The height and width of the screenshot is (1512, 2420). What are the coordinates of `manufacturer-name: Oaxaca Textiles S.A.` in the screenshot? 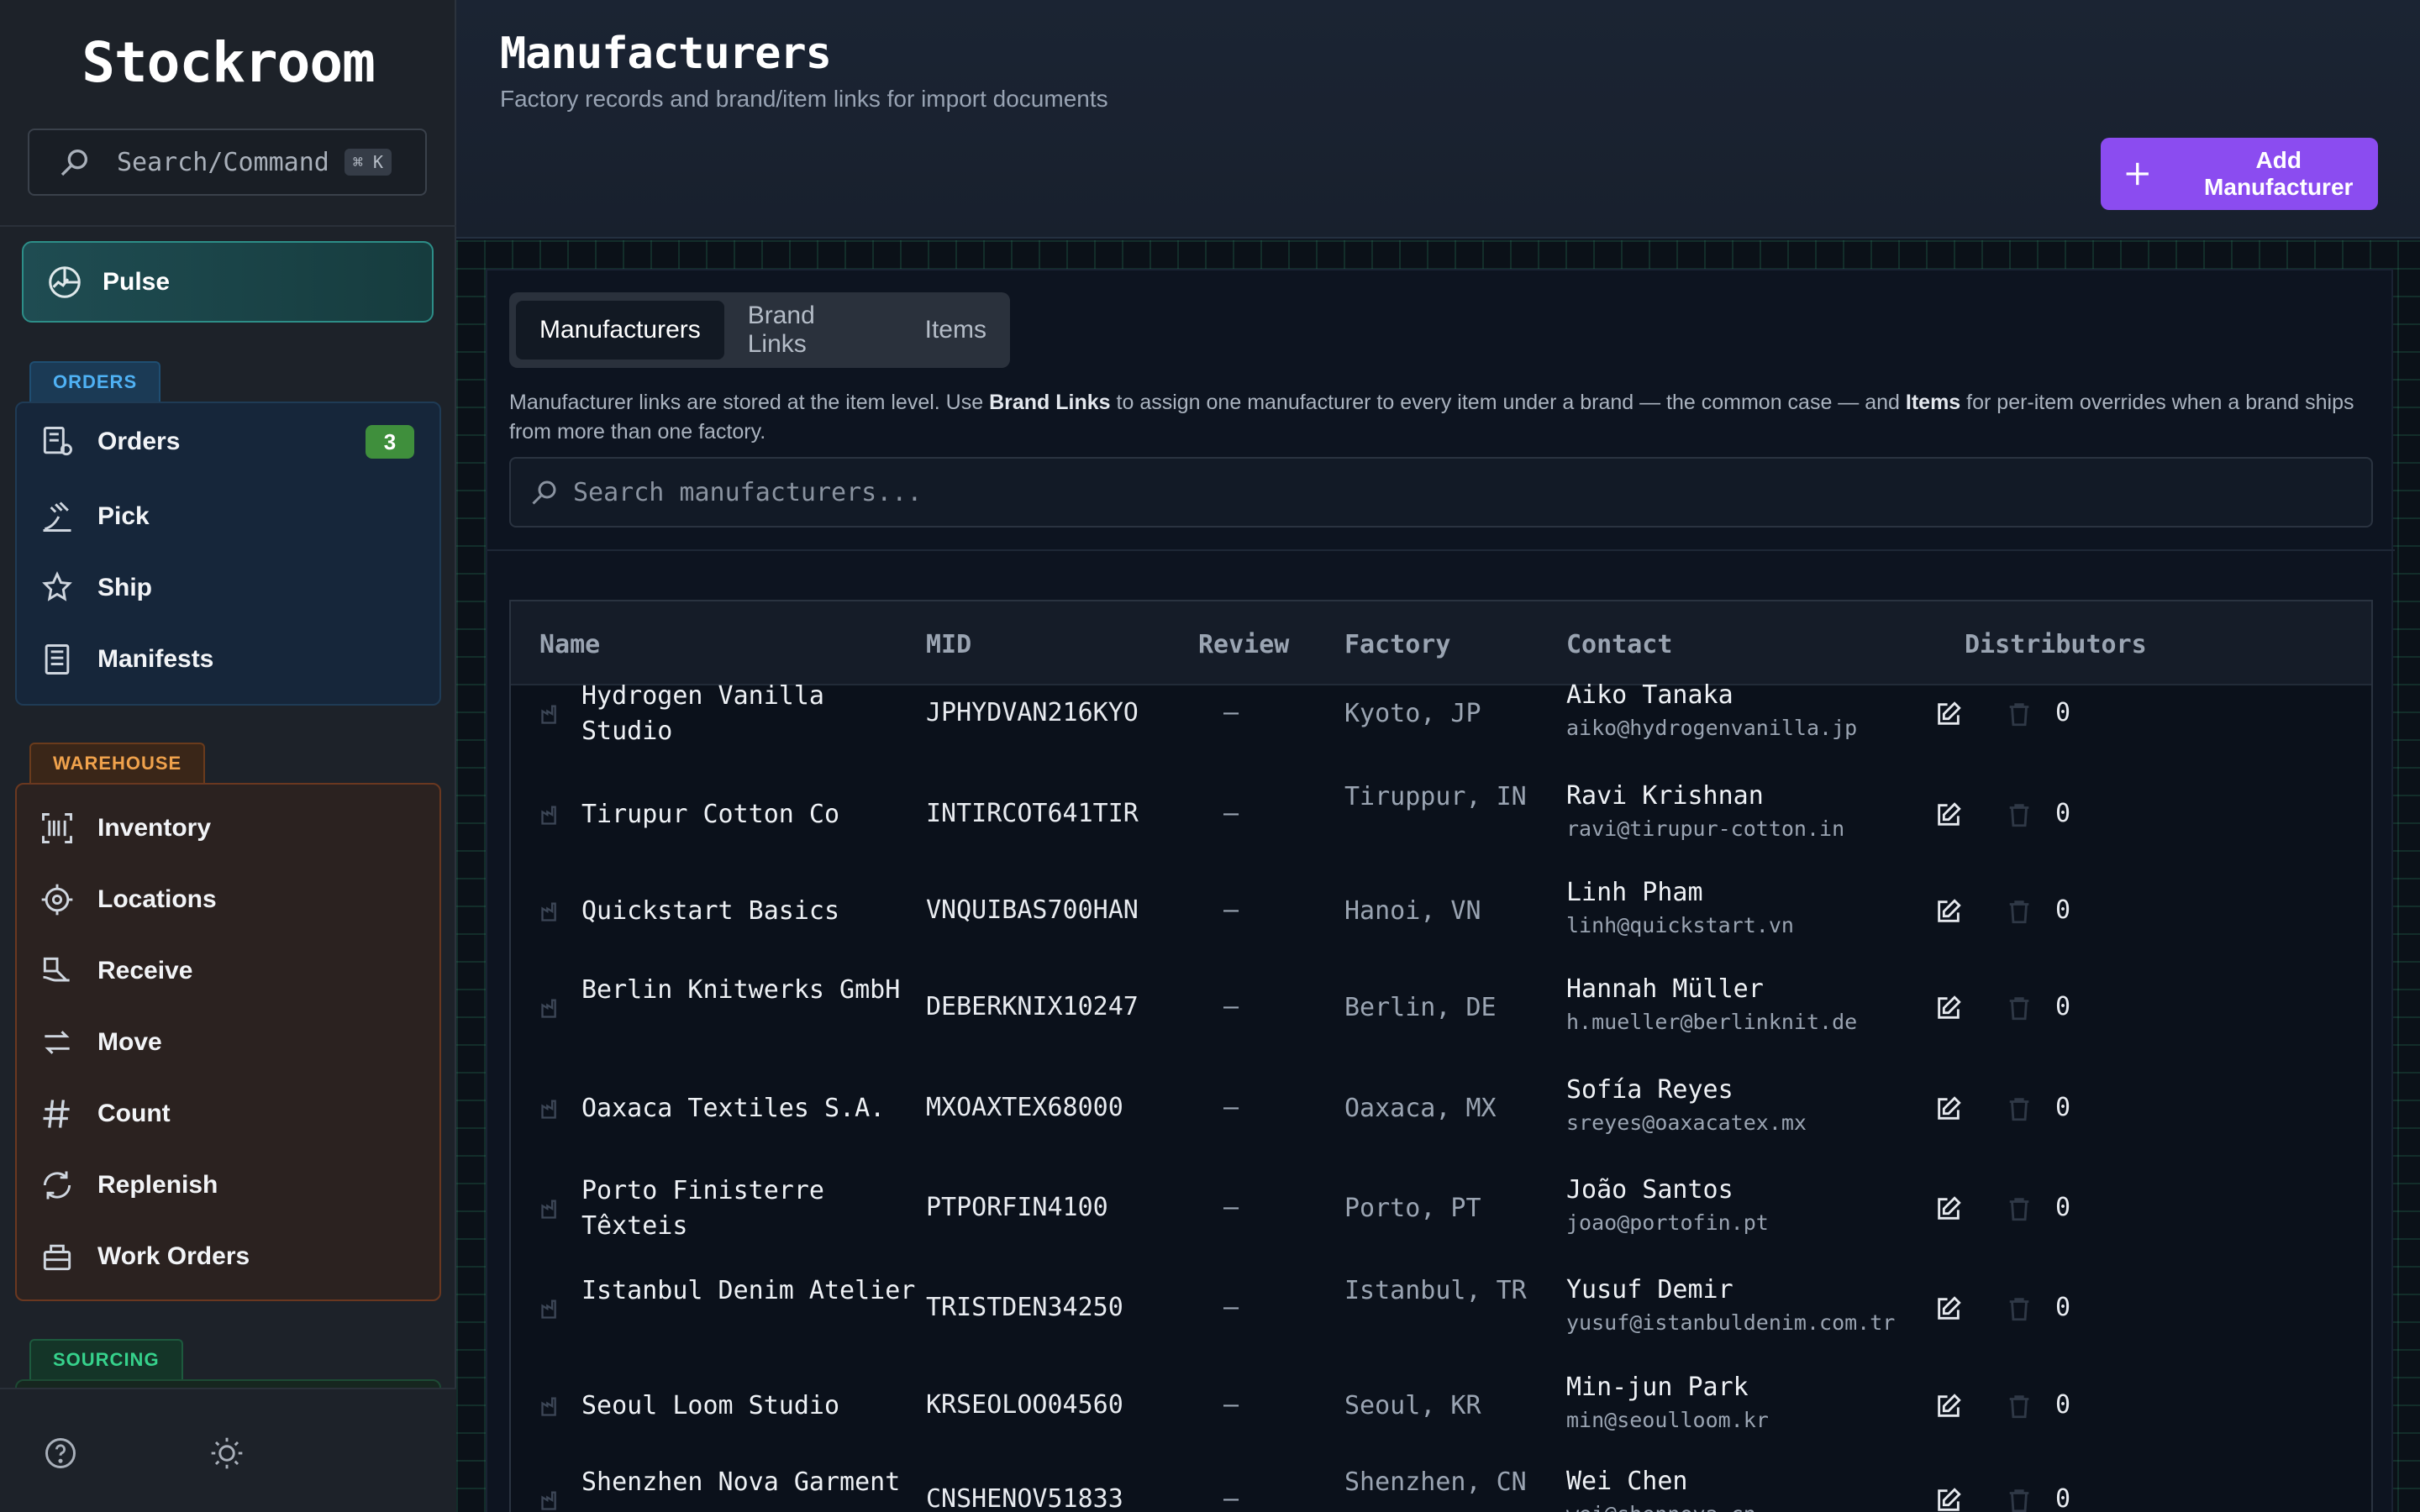 It's located at (749, 1108).